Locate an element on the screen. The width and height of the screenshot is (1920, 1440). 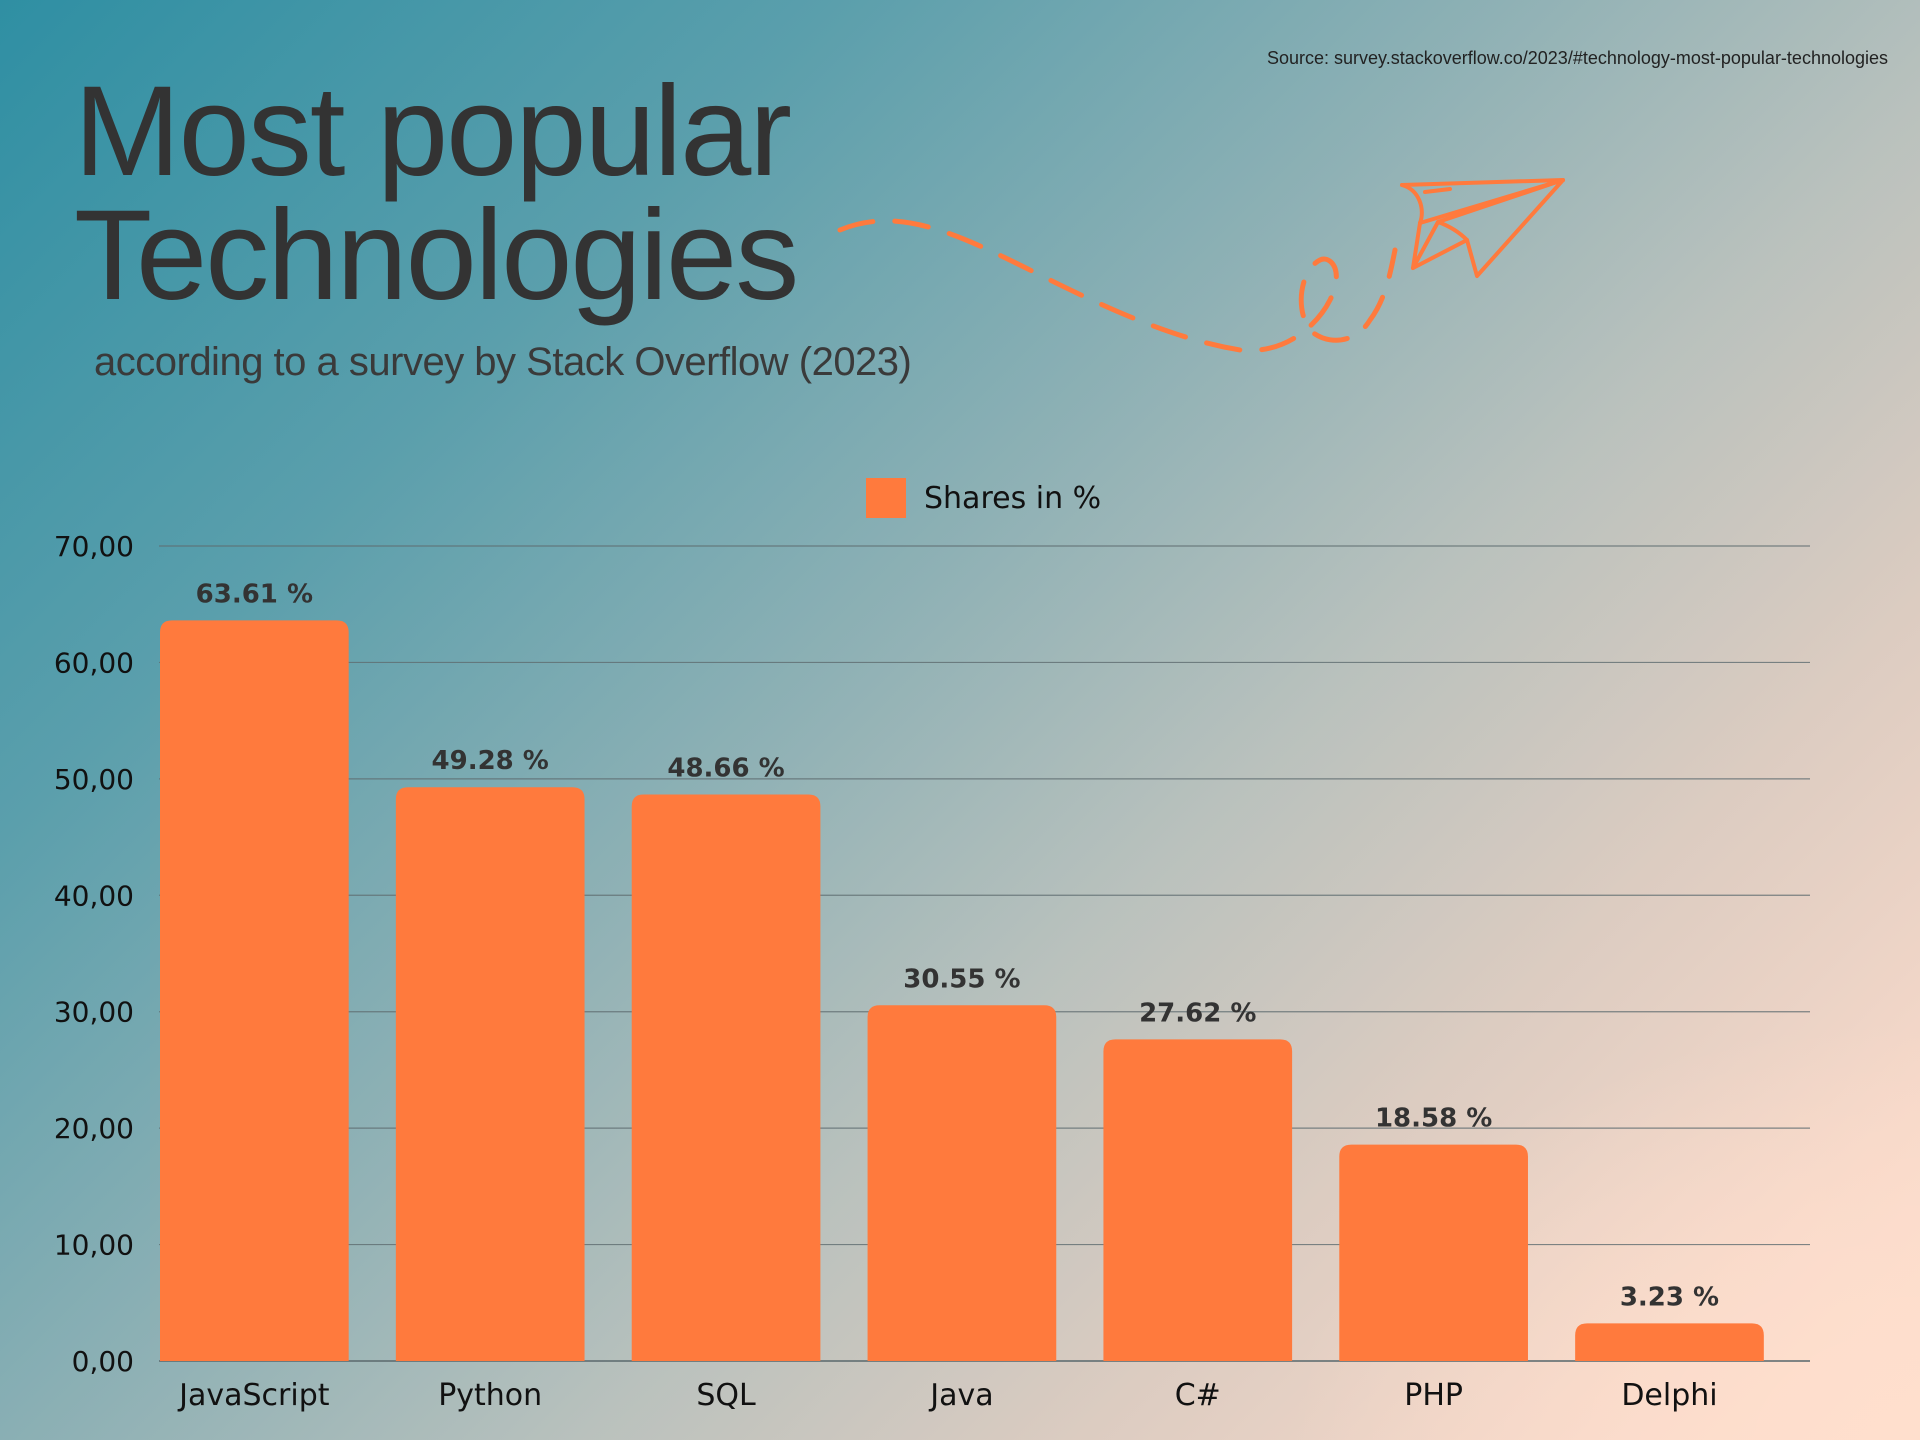
bar-java is located at coordinates (962, 1183).